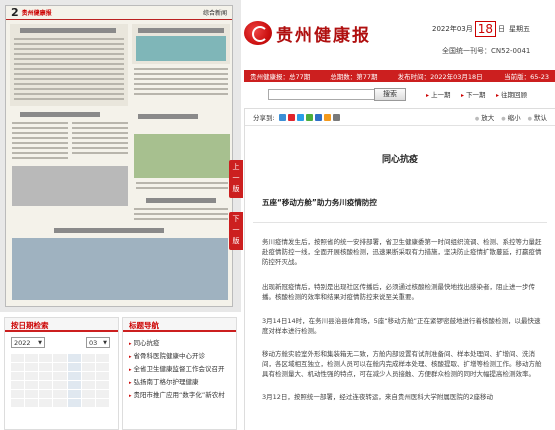 The height and width of the screenshot is (430, 555). I want to click on prev-page-tab: 上一版, so click(236, 179).